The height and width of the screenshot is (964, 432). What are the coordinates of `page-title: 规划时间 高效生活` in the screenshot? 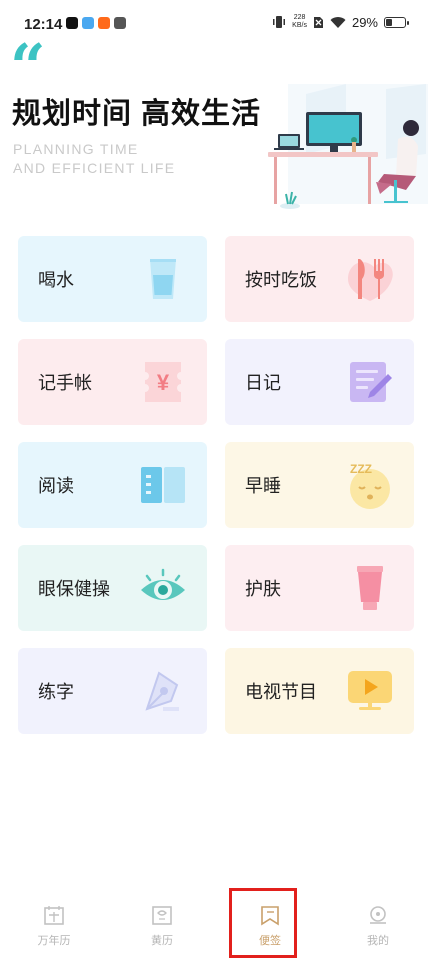 It's located at (137, 114).